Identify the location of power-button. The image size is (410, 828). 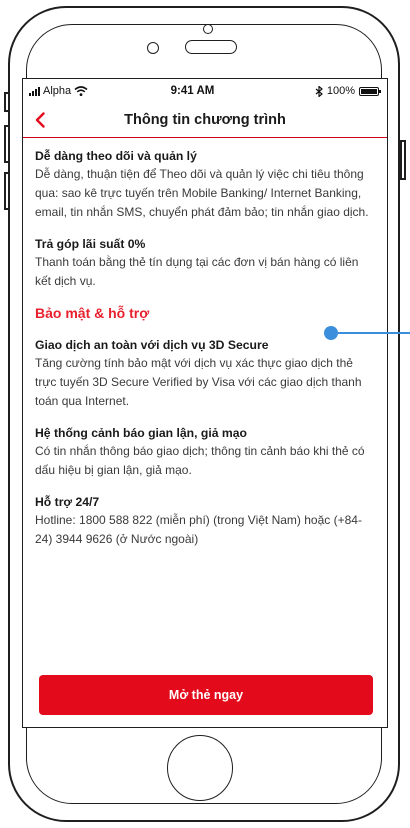
(403, 160).